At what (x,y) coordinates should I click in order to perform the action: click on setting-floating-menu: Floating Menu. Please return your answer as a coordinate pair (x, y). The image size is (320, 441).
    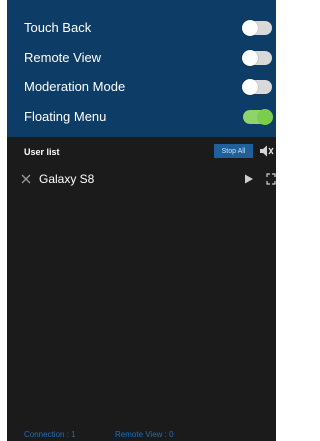
    Looking at the image, I should click on (141, 117).